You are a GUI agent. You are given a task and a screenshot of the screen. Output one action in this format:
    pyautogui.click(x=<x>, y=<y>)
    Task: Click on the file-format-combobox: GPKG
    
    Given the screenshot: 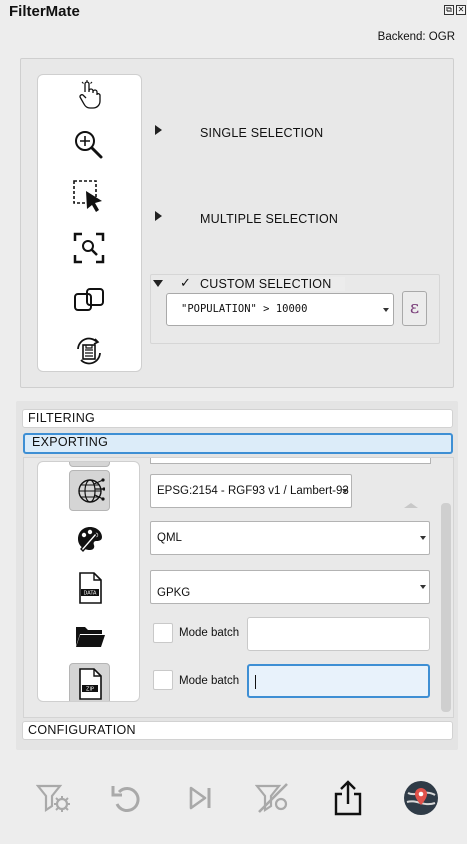 What is the action you would take?
    pyautogui.click(x=290, y=587)
    